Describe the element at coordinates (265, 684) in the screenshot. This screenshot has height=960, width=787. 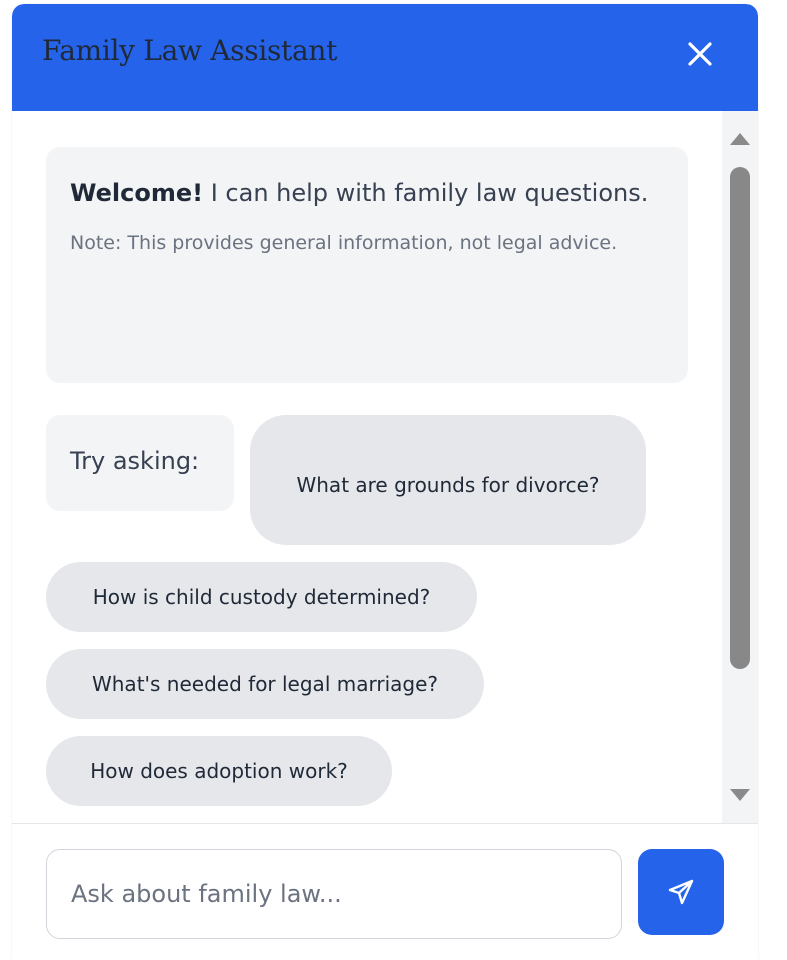
I see `suggestion-chip: What's needed for legal marriage?` at that location.